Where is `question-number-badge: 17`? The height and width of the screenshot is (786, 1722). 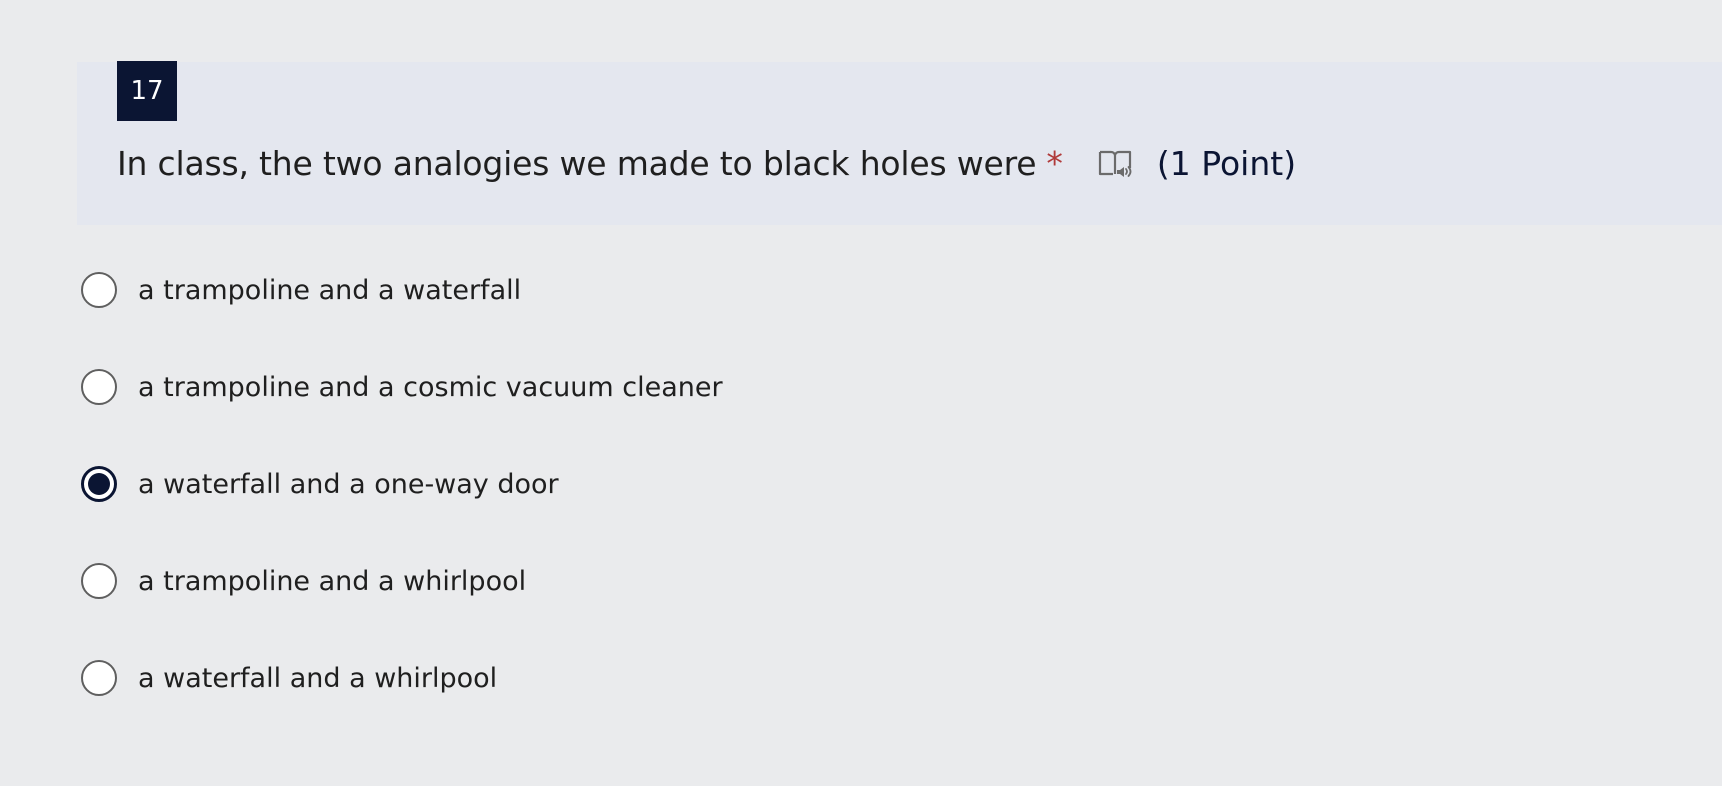
question-number-badge: 17 is located at coordinates (147, 91).